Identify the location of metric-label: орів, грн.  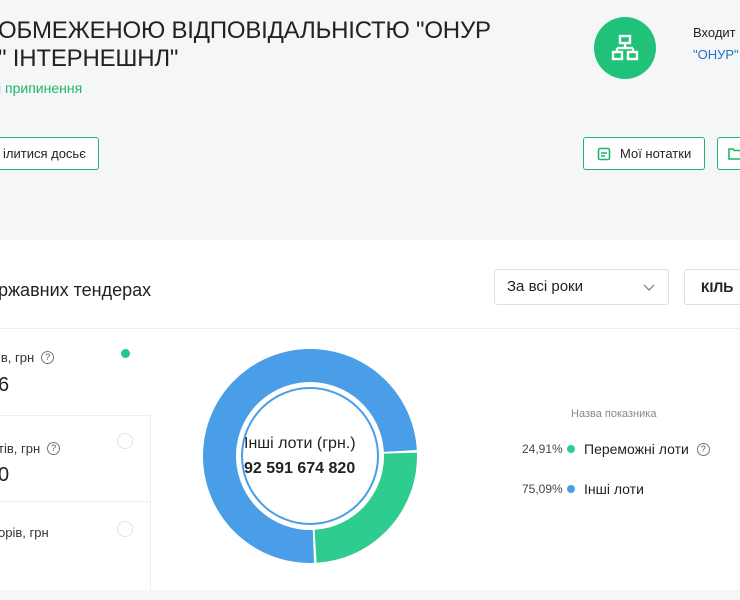
(24, 532).